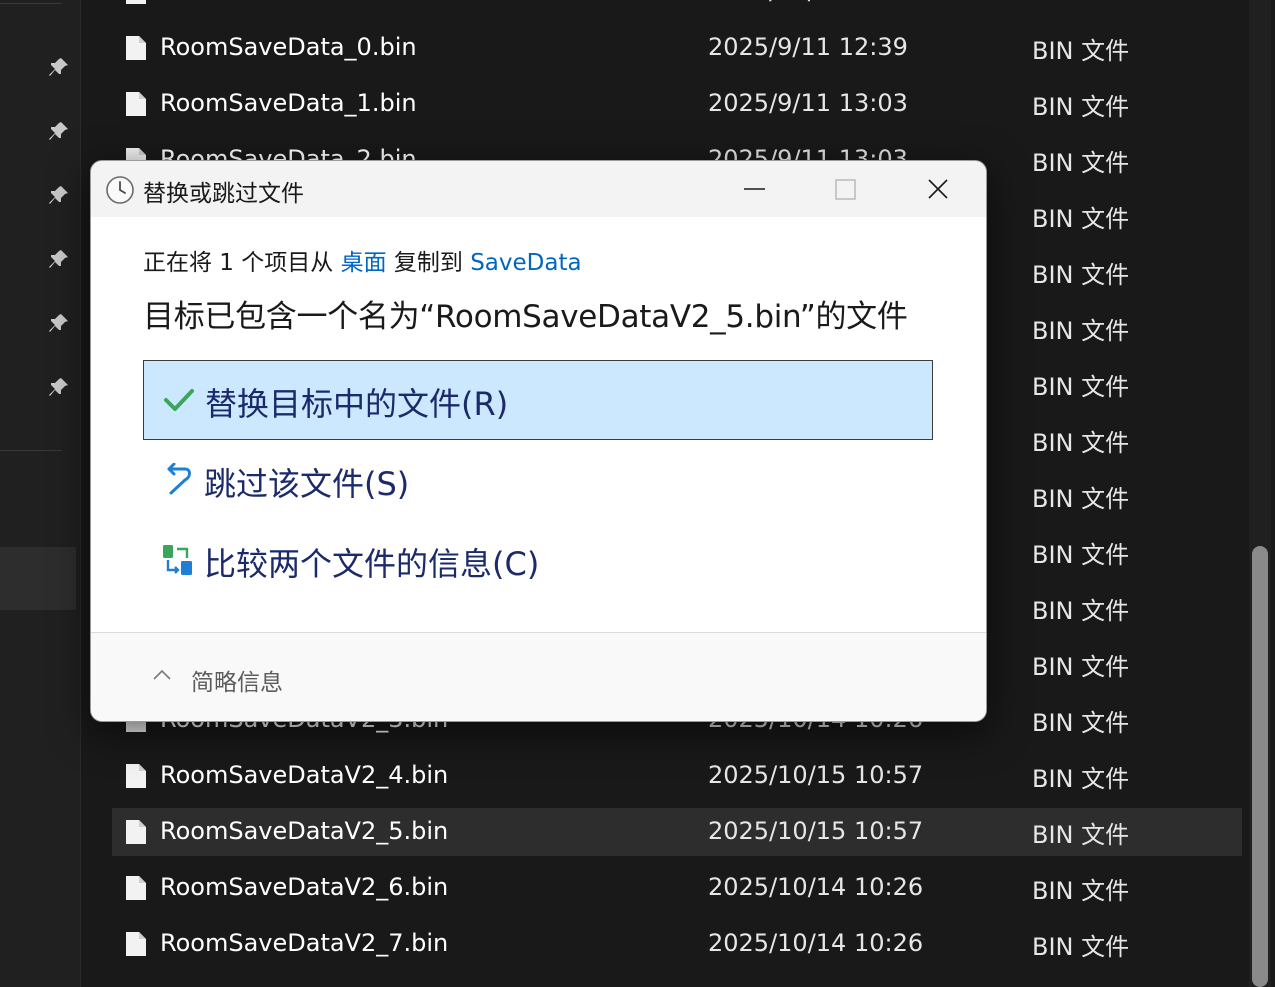  What do you see at coordinates (538, 677) in the screenshot?
I see `dialog-footer: 简略信息` at bounding box center [538, 677].